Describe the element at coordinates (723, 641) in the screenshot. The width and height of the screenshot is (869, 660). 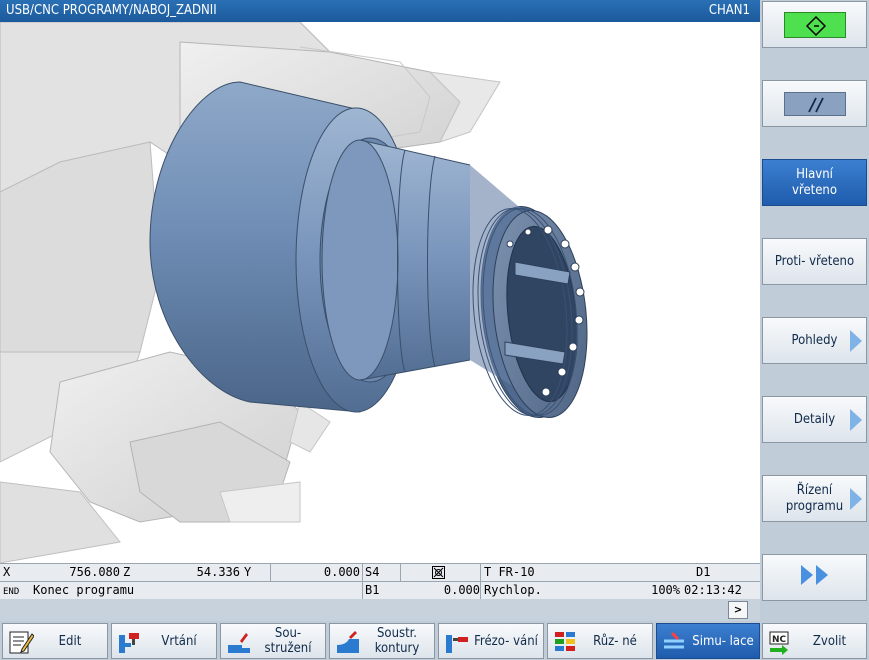
I see `simulation-label: Simu- lace` at that location.